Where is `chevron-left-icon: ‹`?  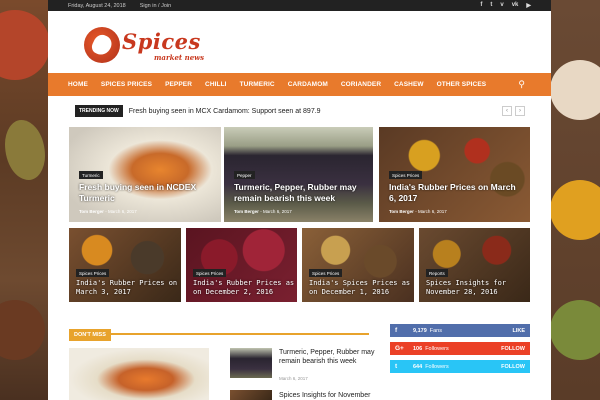
chevron-left-icon: ‹ is located at coordinates (507, 111).